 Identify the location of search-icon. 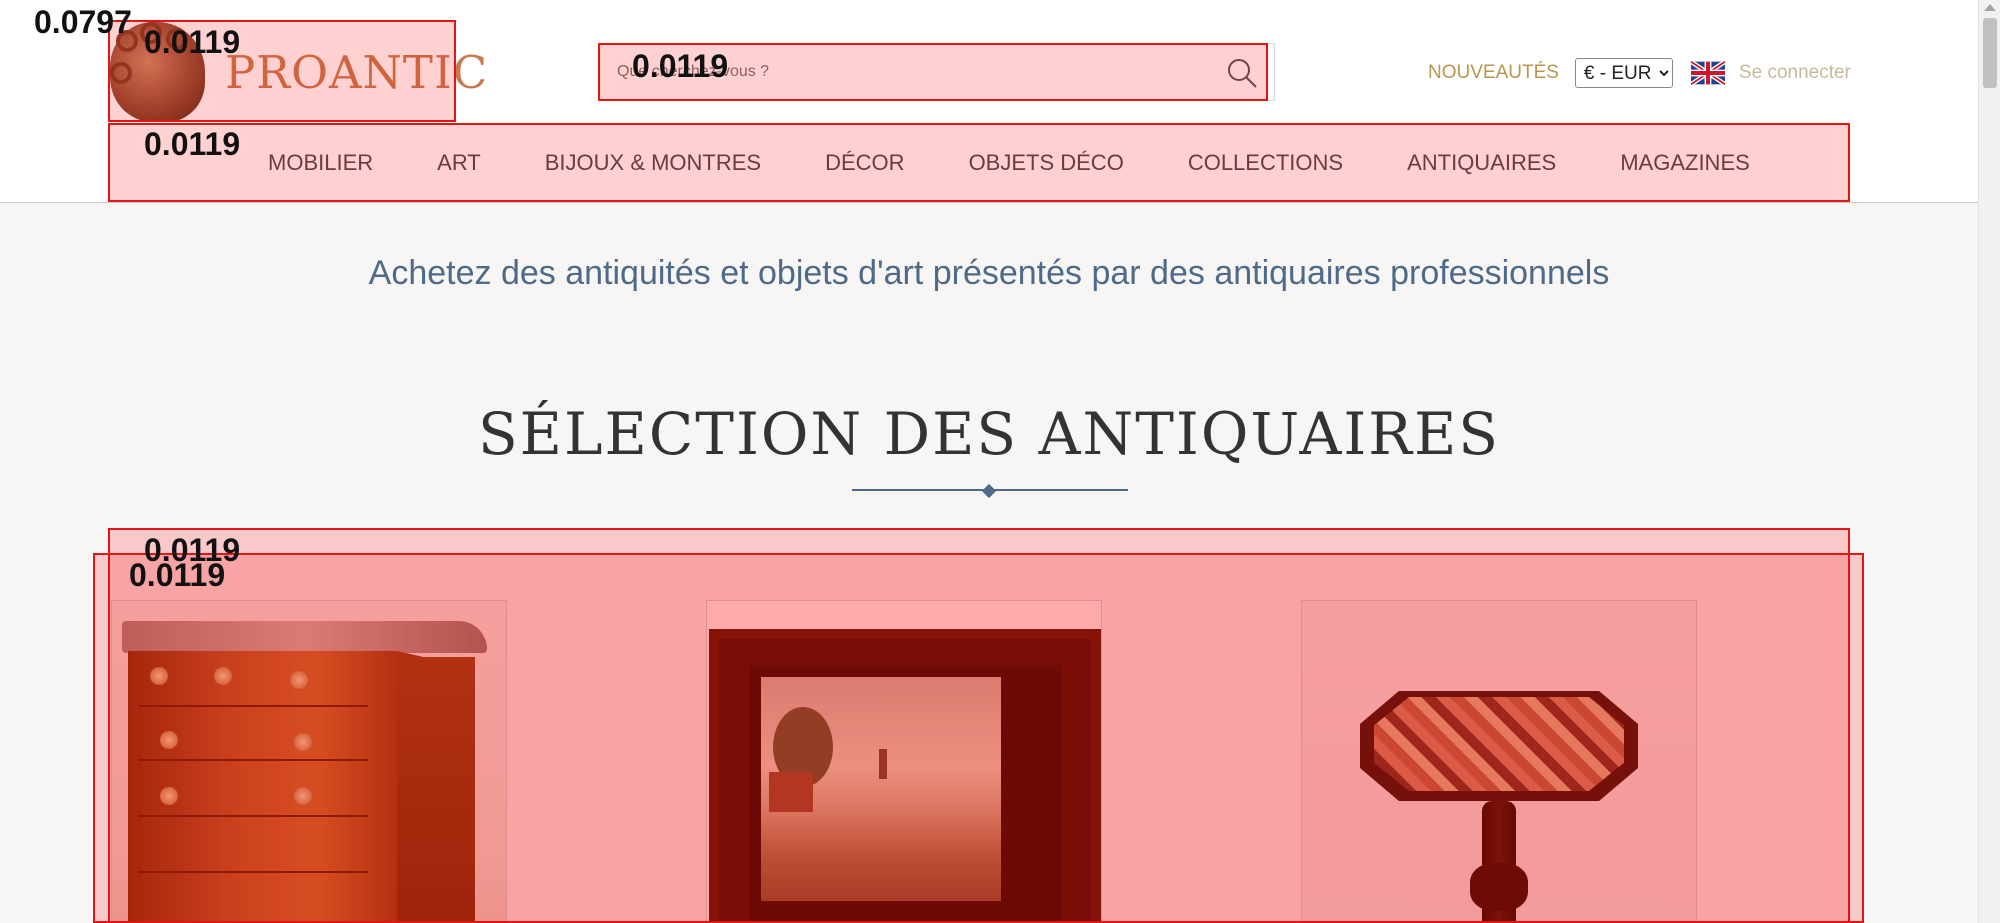
(1242, 73).